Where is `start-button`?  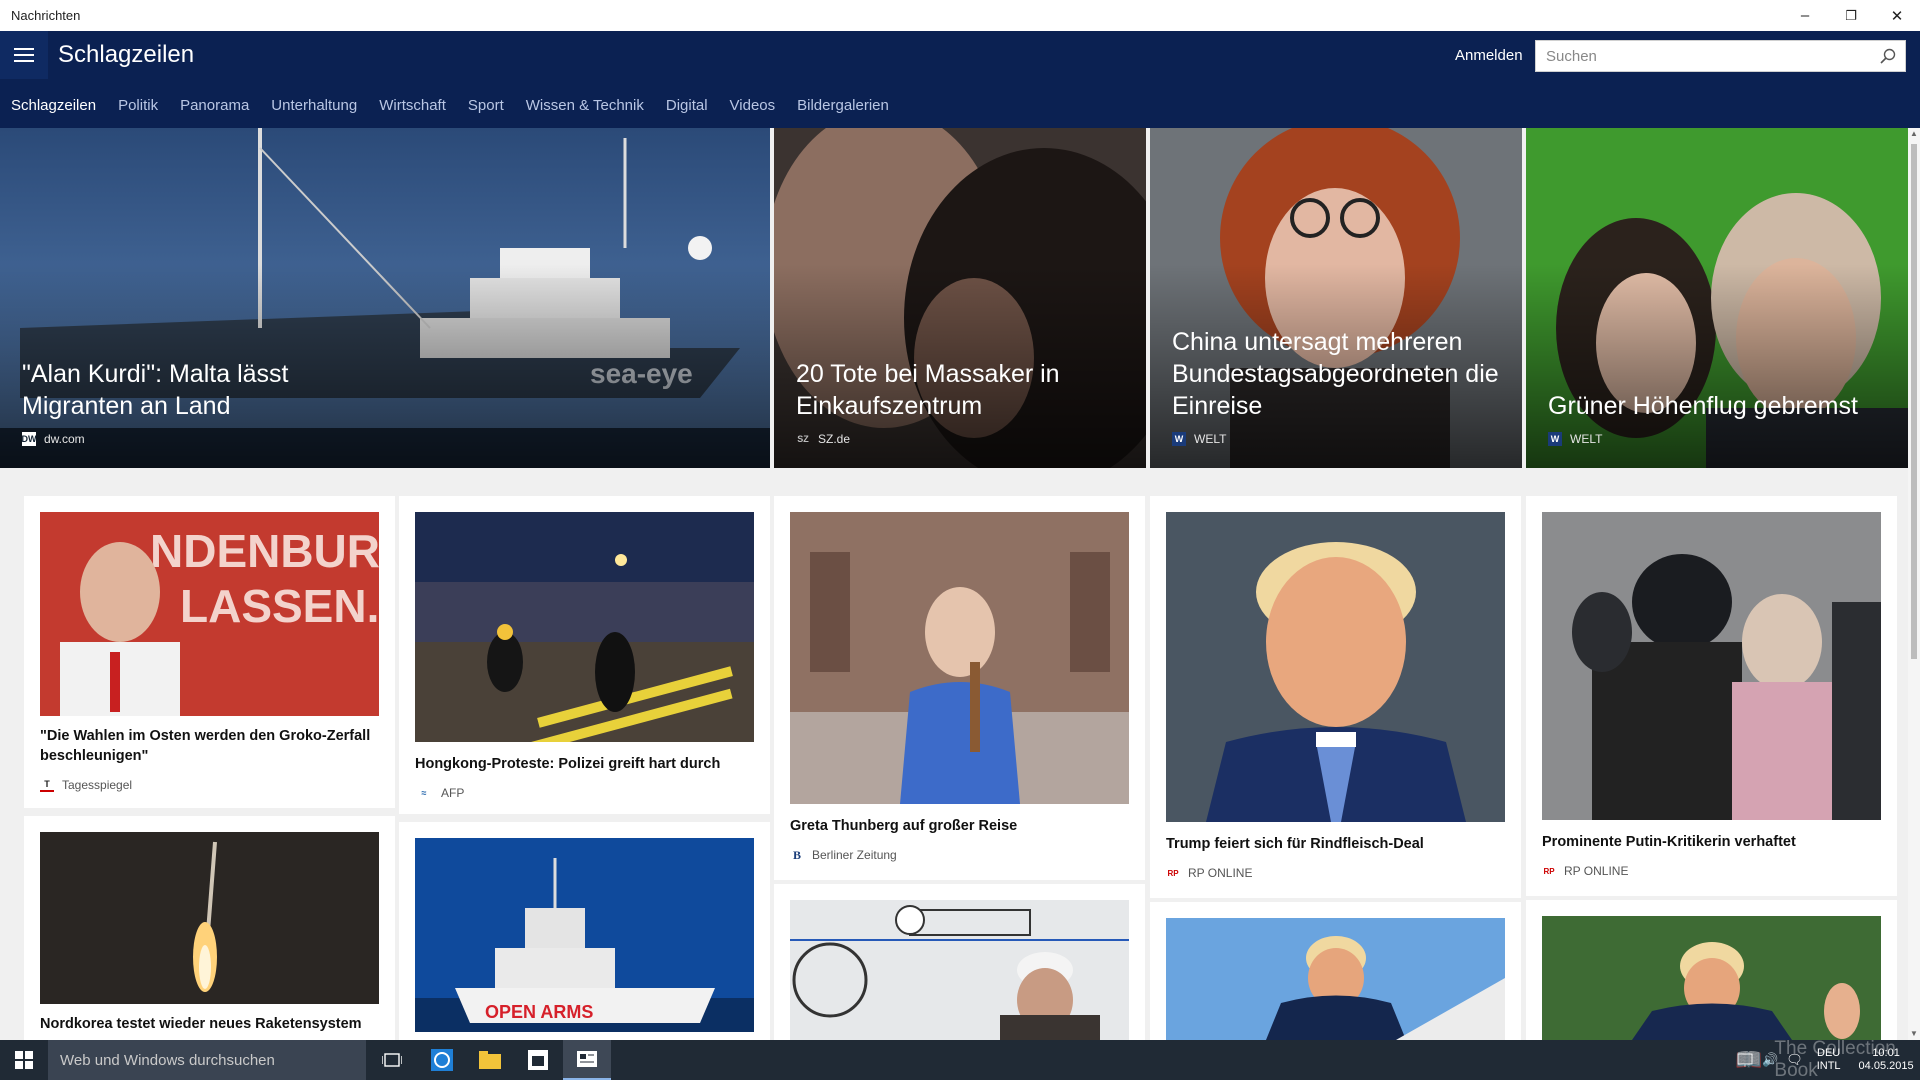
start-button is located at coordinates (24, 1060).